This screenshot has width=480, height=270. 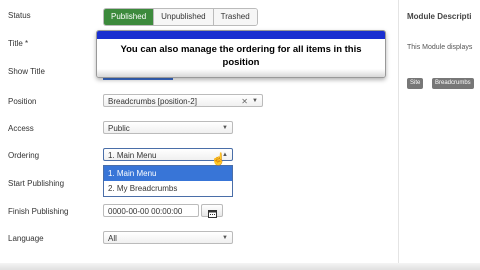 I want to click on status-unpublished-button: Unpublished, so click(x=183, y=17).